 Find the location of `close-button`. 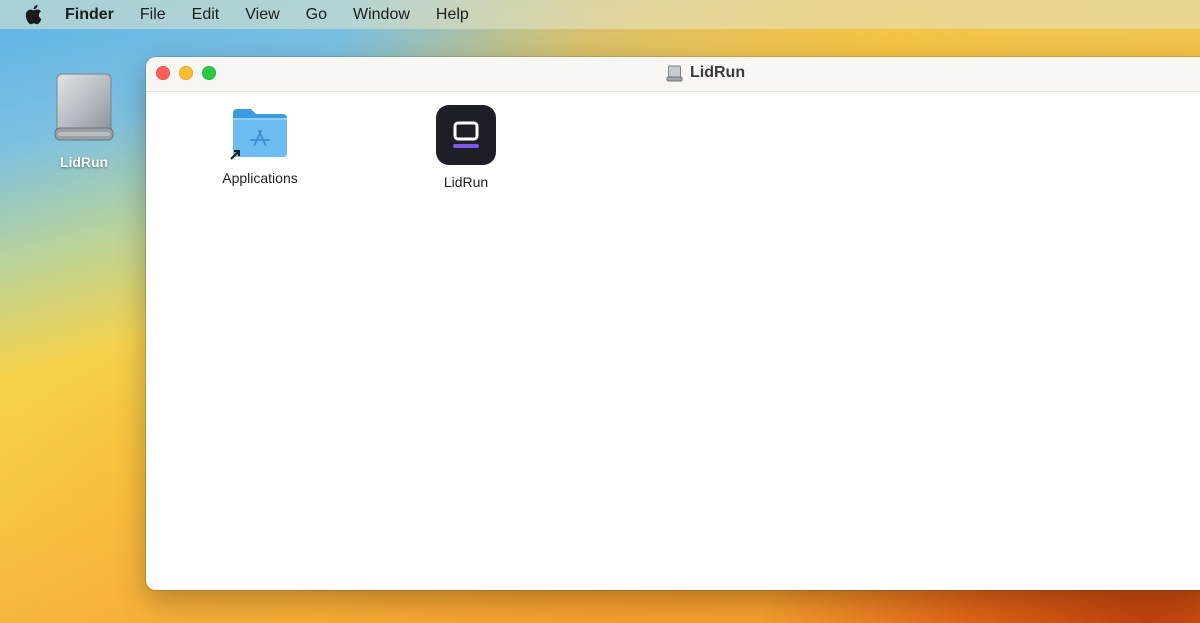

close-button is located at coordinates (163, 73).